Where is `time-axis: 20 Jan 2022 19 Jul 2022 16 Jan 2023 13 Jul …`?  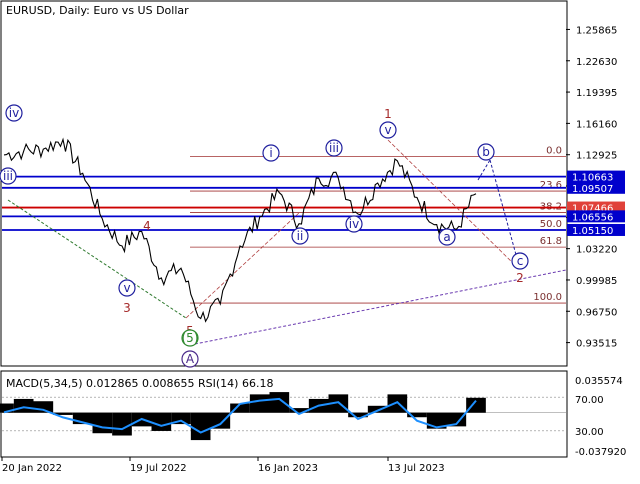 time-axis: 20 Jan 2022 19 Jul 2022 16 Jan 2023 13 Jul … is located at coordinates (223, 465).